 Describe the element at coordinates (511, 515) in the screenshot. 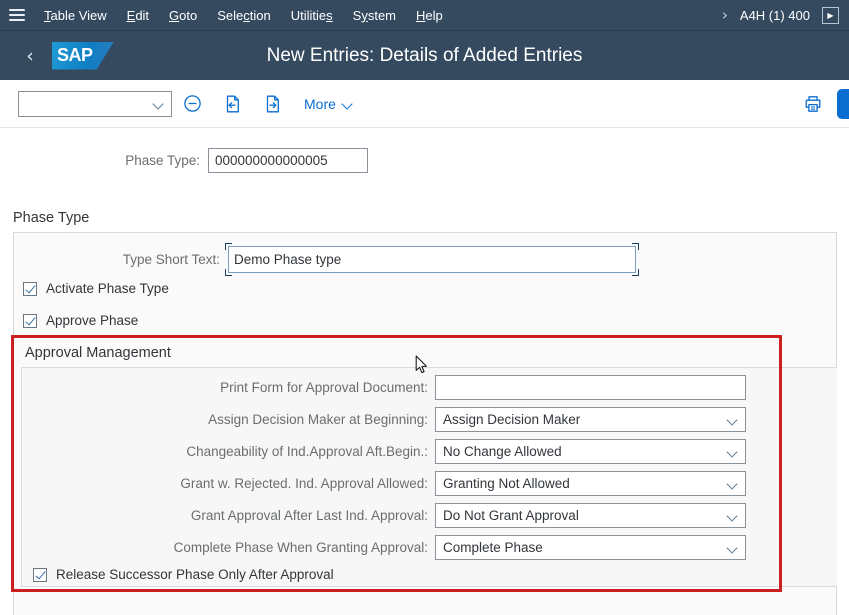

I see `select-value: Do Not Grant Approval` at that location.